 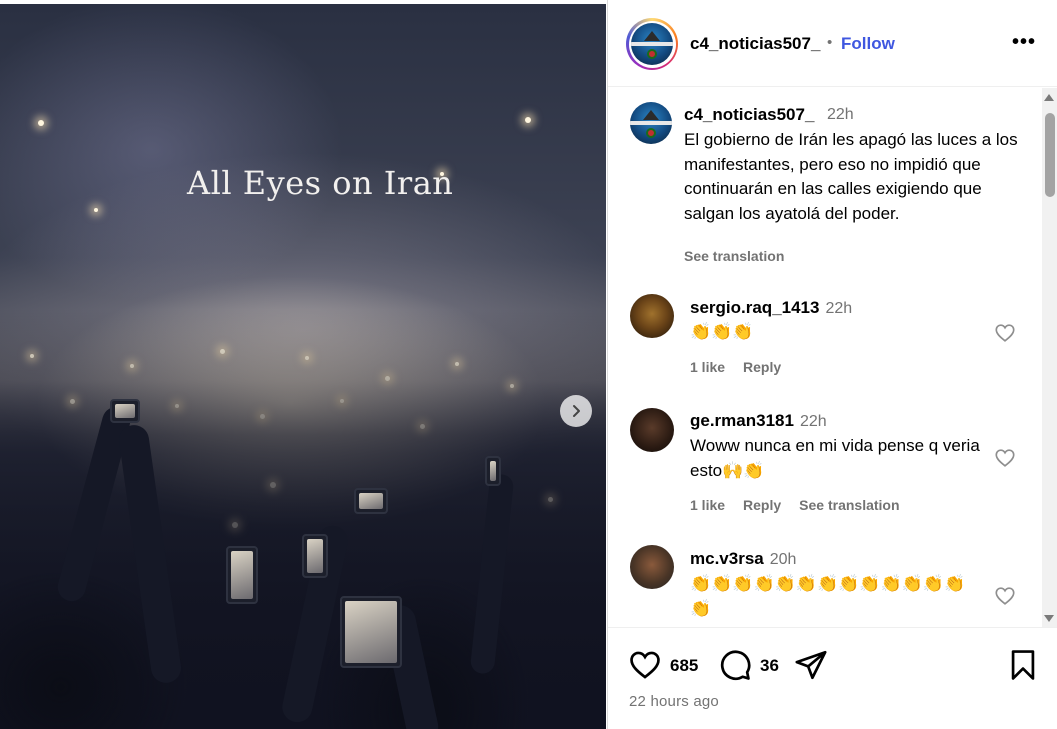 What do you see at coordinates (1049, 357) in the screenshot?
I see `scrollbar` at bounding box center [1049, 357].